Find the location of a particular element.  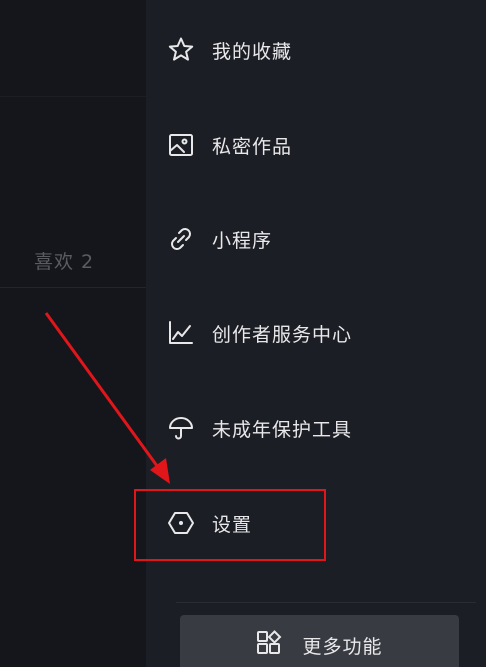

chart-icon is located at coordinates (181, 333).